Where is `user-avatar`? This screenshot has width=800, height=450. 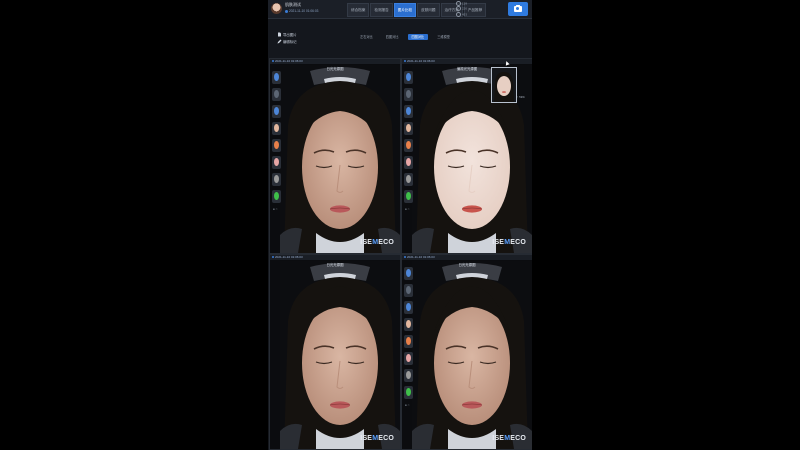 user-avatar is located at coordinates (276, 8).